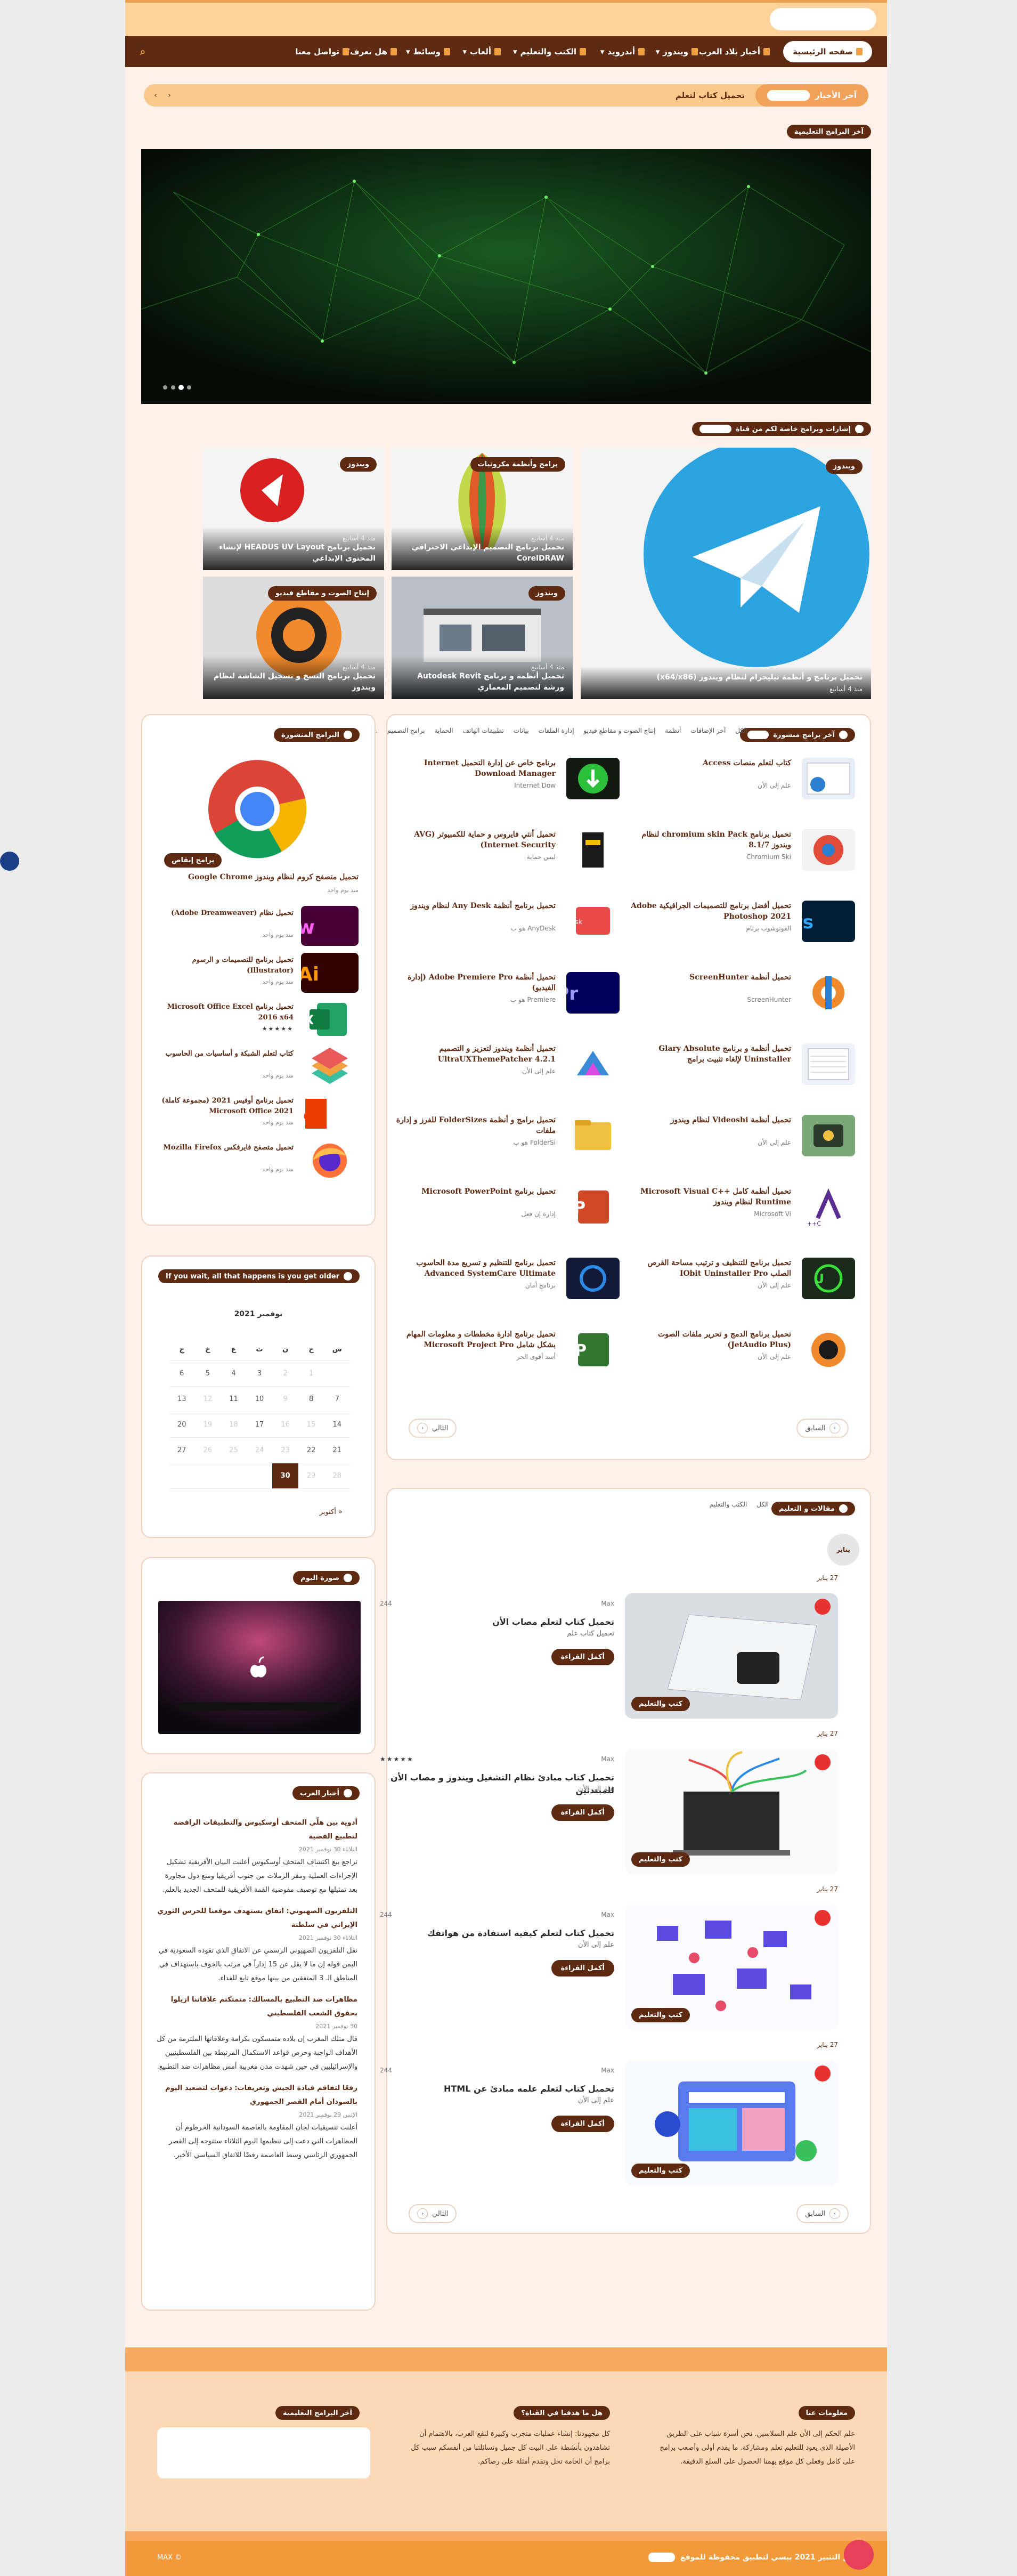 This screenshot has width=1017, height=2576. What do you see at coordinates (142, 51) in the screenshot?
I see `search-icon: ⌕` at bounding box center [142, 51].